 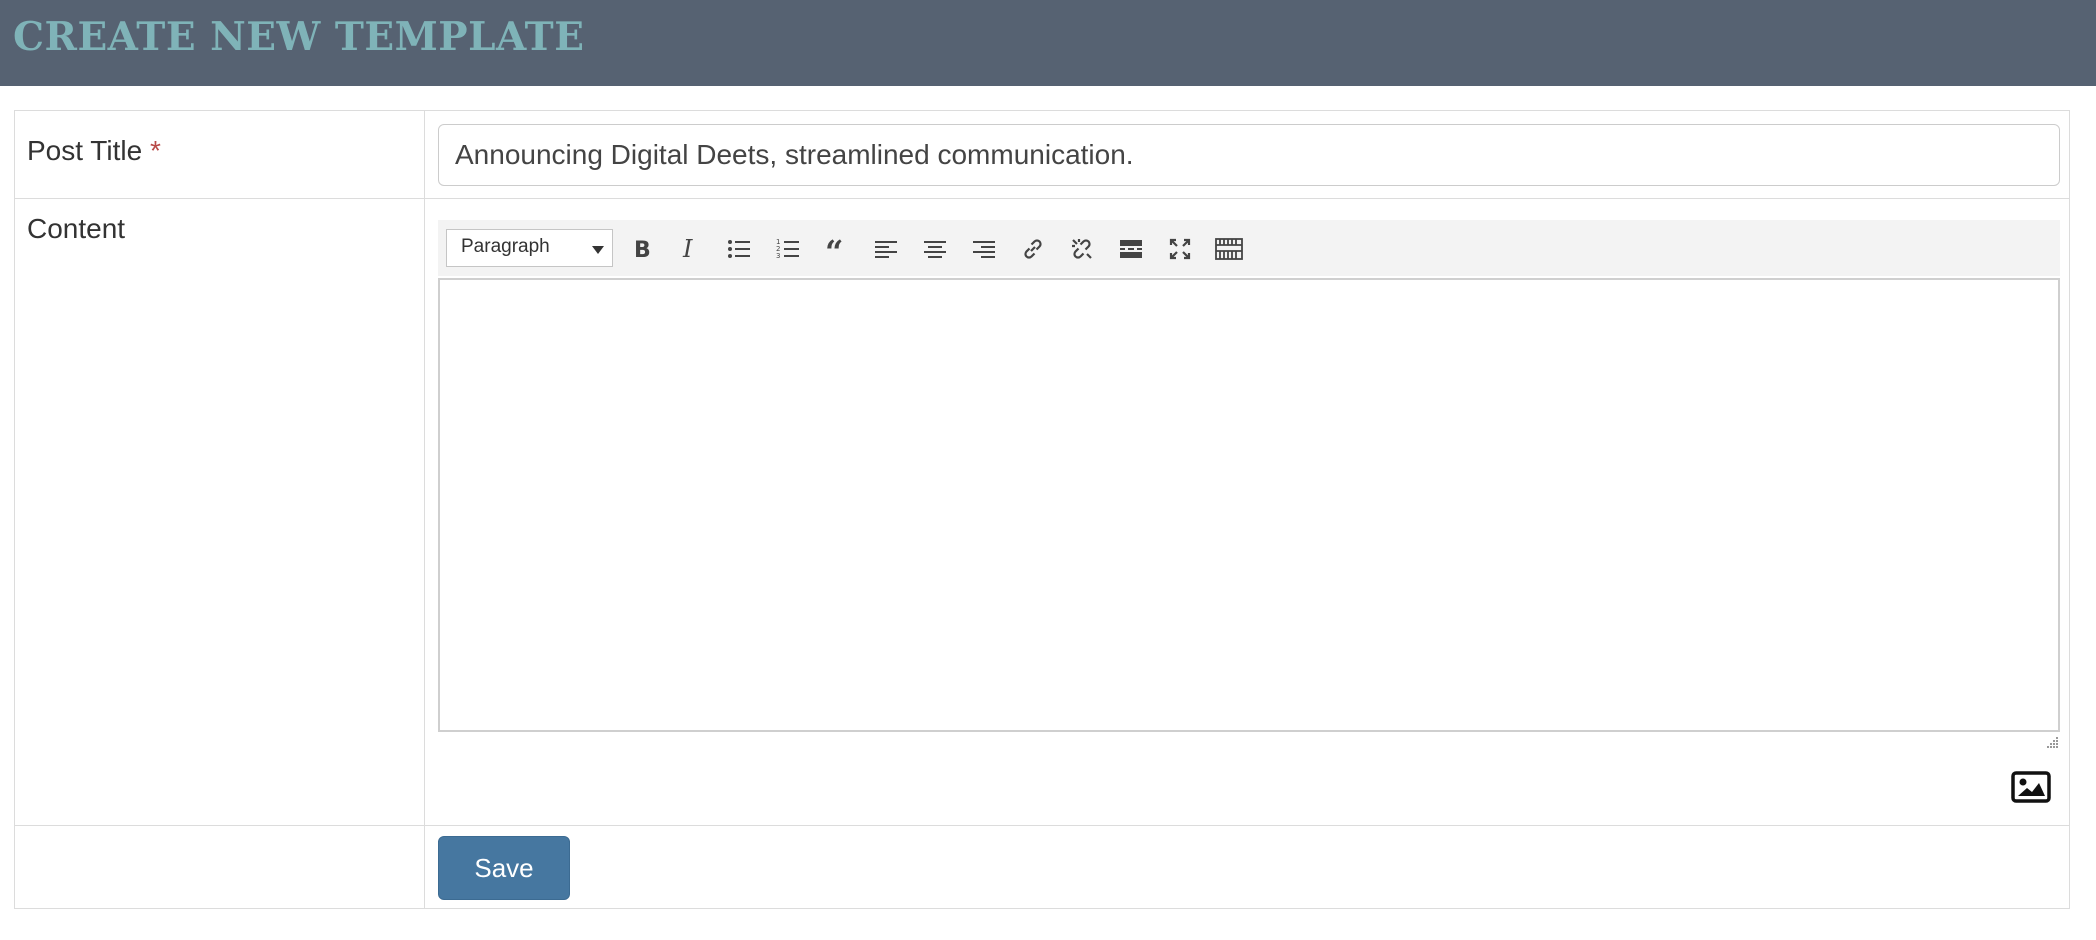 What do you see at coordinates (1229, 249) in the screenshot?
I see `toolbar-toggle-icon` at bounding box center [1229, 249].